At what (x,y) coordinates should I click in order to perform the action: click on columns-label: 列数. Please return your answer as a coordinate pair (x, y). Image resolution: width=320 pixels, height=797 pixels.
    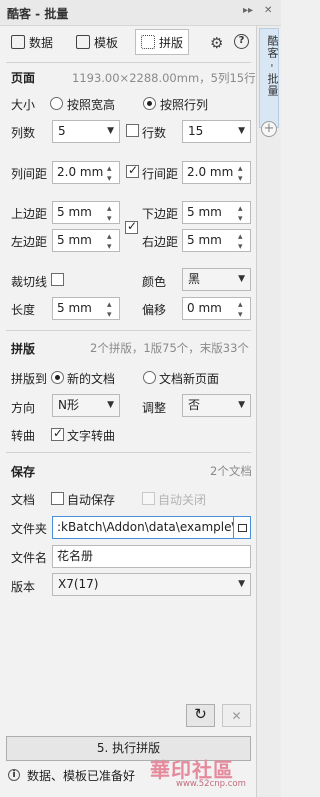
    Looking at the image, I should click on (23, 133).